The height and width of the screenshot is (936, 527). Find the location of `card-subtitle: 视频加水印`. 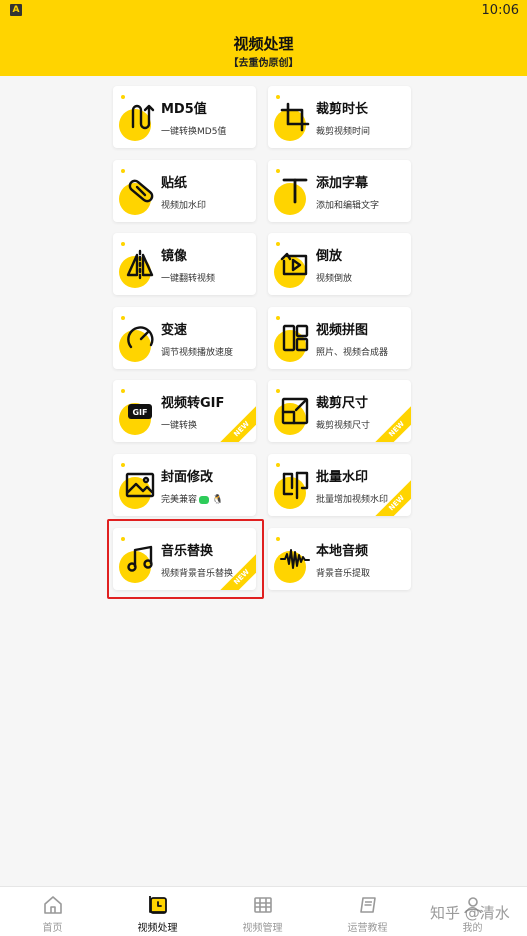

card-subtitle: 视频加水印 is located at coordinates (184, 206).